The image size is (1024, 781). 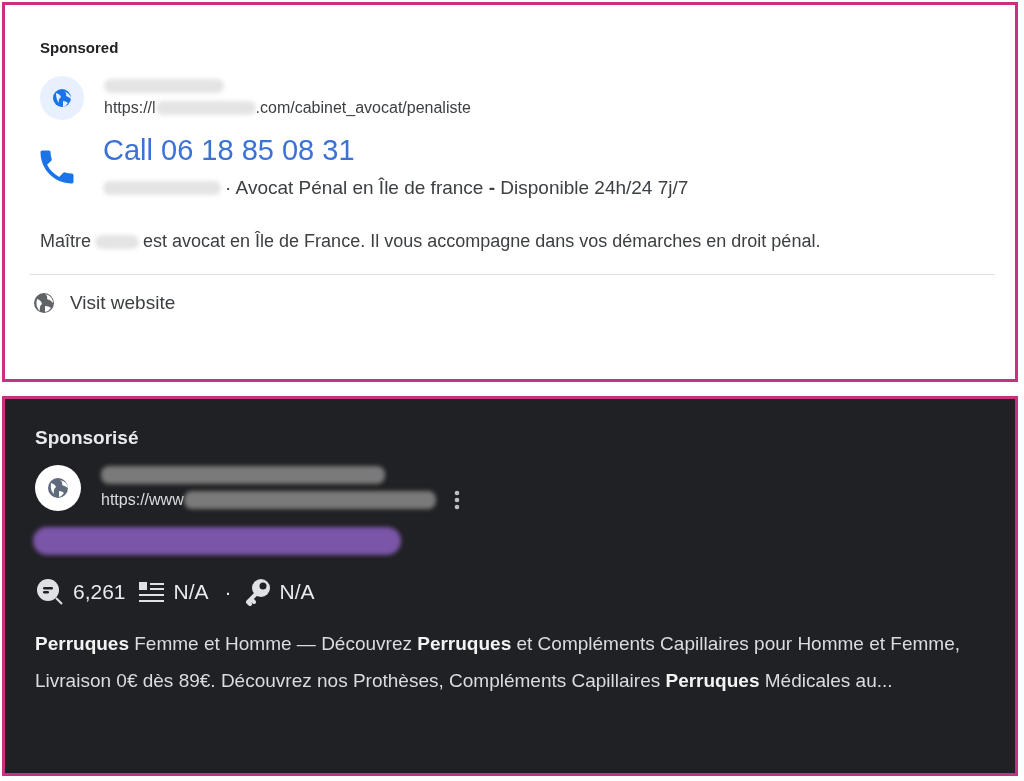 What do you see at coordinates (87, 438) in the screenshot?
I see `sponsored-label: Sponsorisé` at bounding box center [87, 438].